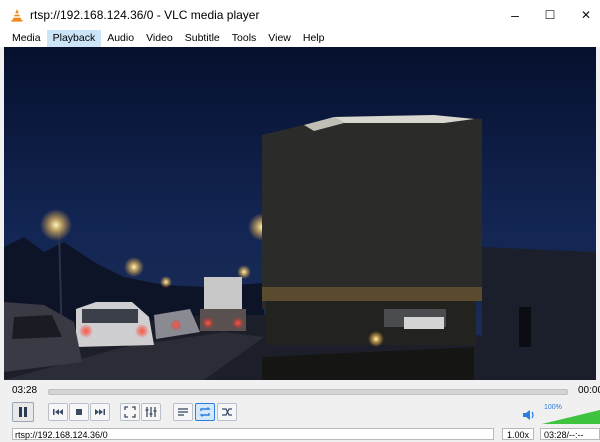  What do you see at coordinates (589, 390) in the screenshot?
I see `remaining-time: 00:00` at bounding box center [589, 390].